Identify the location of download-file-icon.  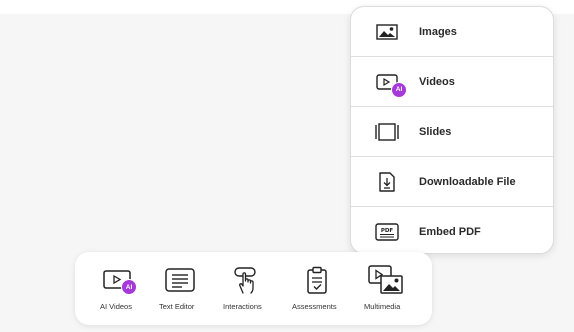
(387, 181).